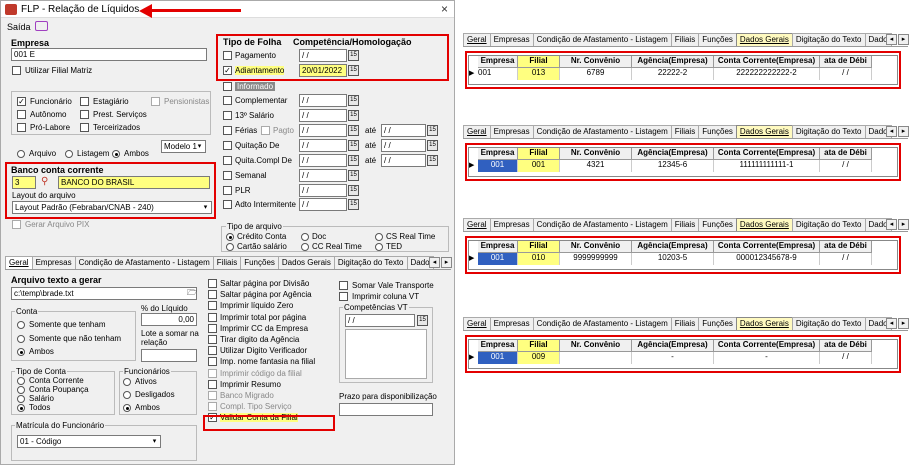 The image size is (915, 465). I want to click on desligados-radio, so click(127, 395).